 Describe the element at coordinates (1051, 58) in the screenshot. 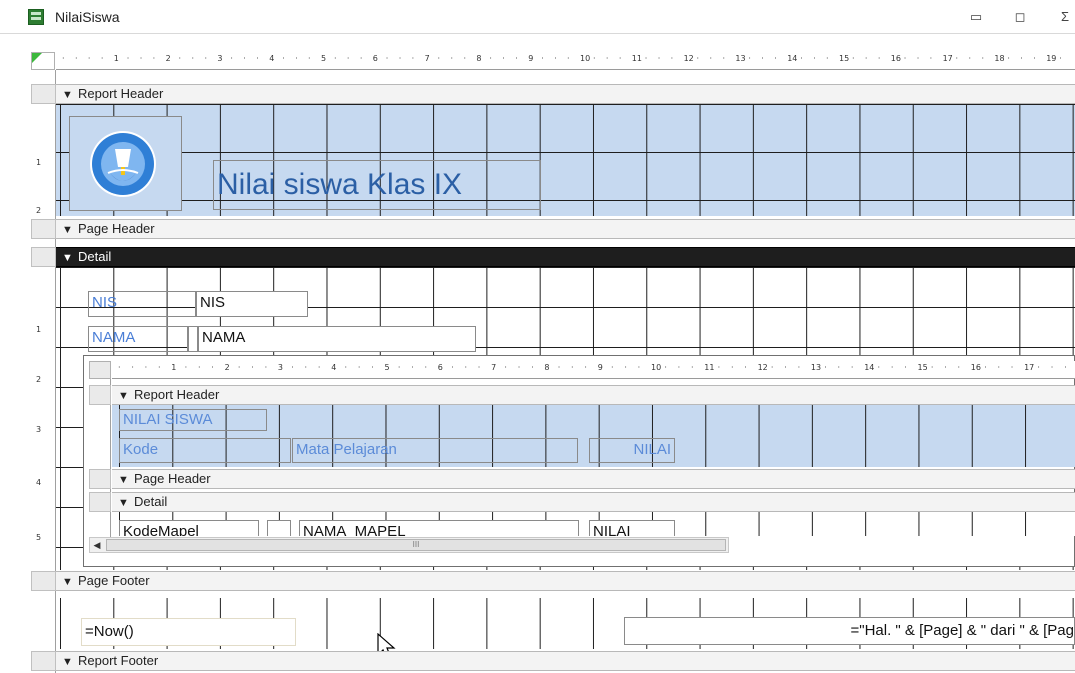

I see `ruler-label: 19` at that location.